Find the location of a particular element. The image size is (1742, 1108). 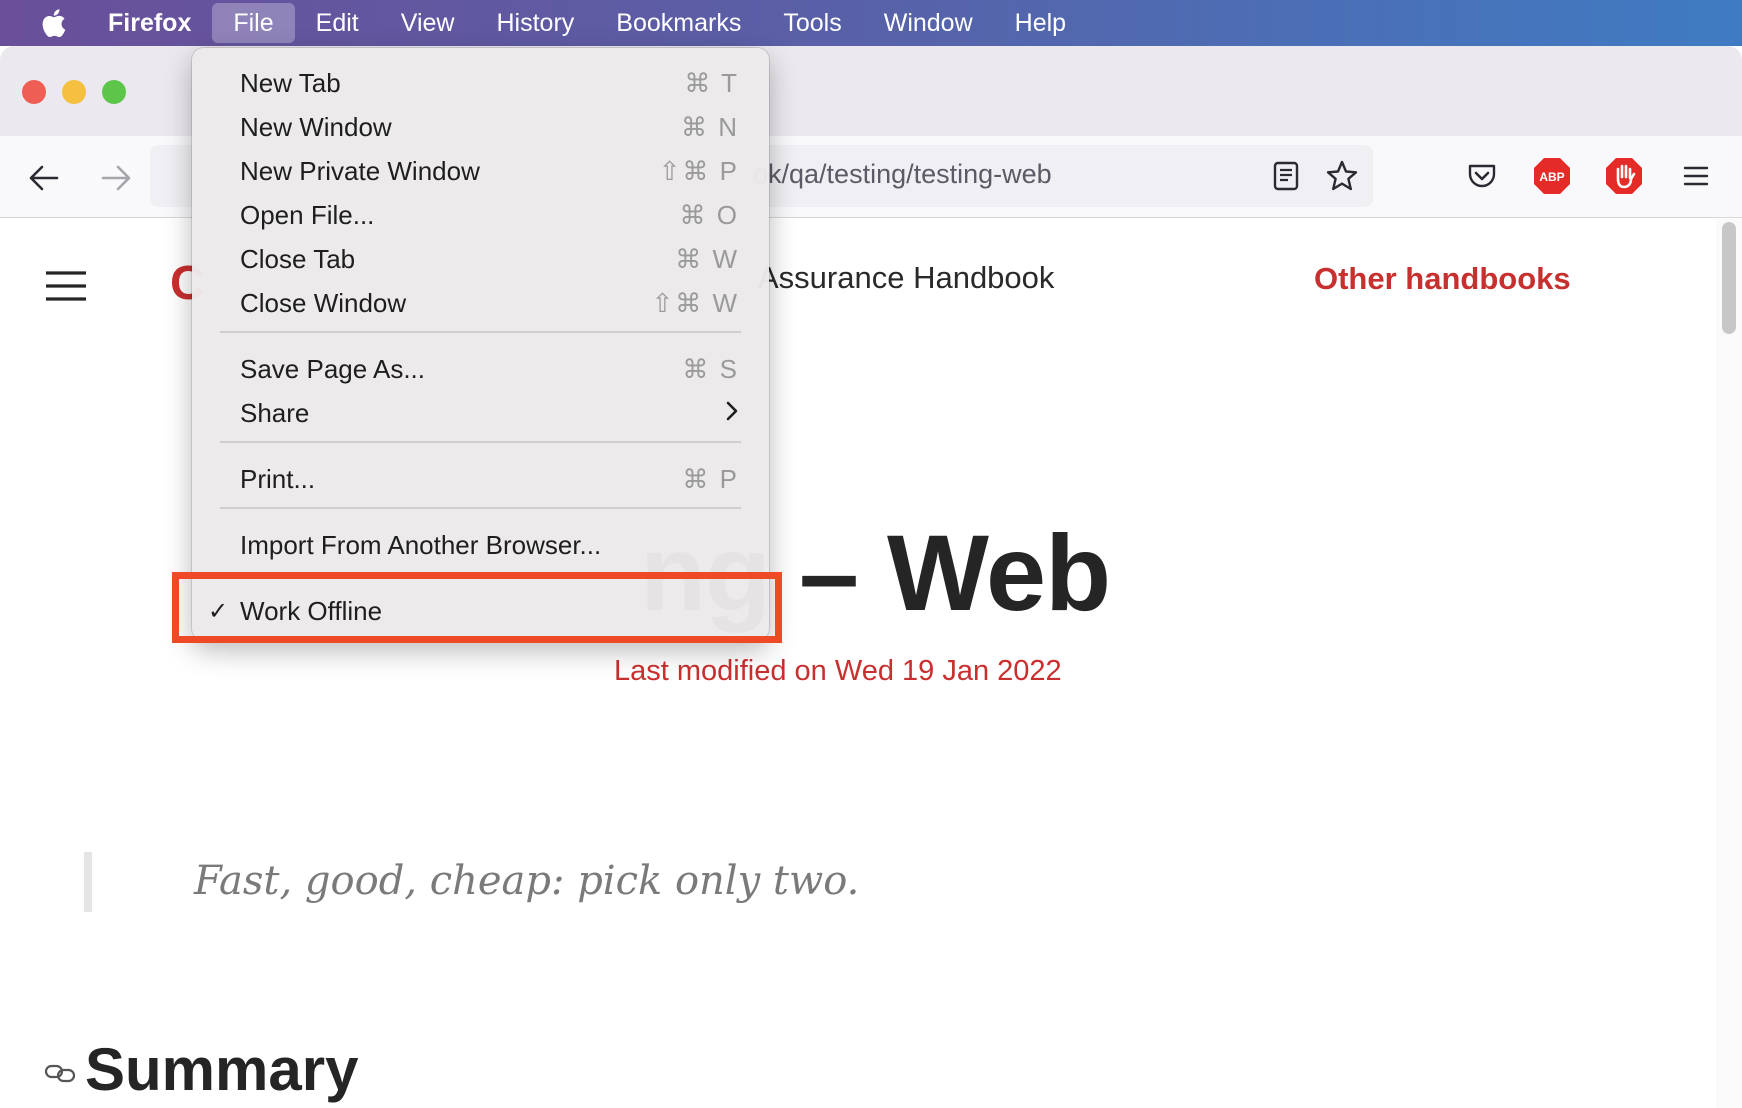

apple-icon is located at coordinates (53, 23).